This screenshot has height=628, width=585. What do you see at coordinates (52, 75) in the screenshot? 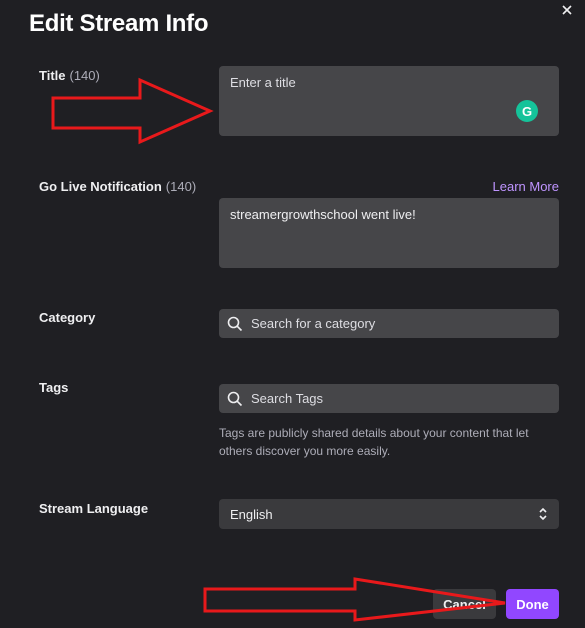
I see `title-label-text: Title` at bounding box center [52, 75].